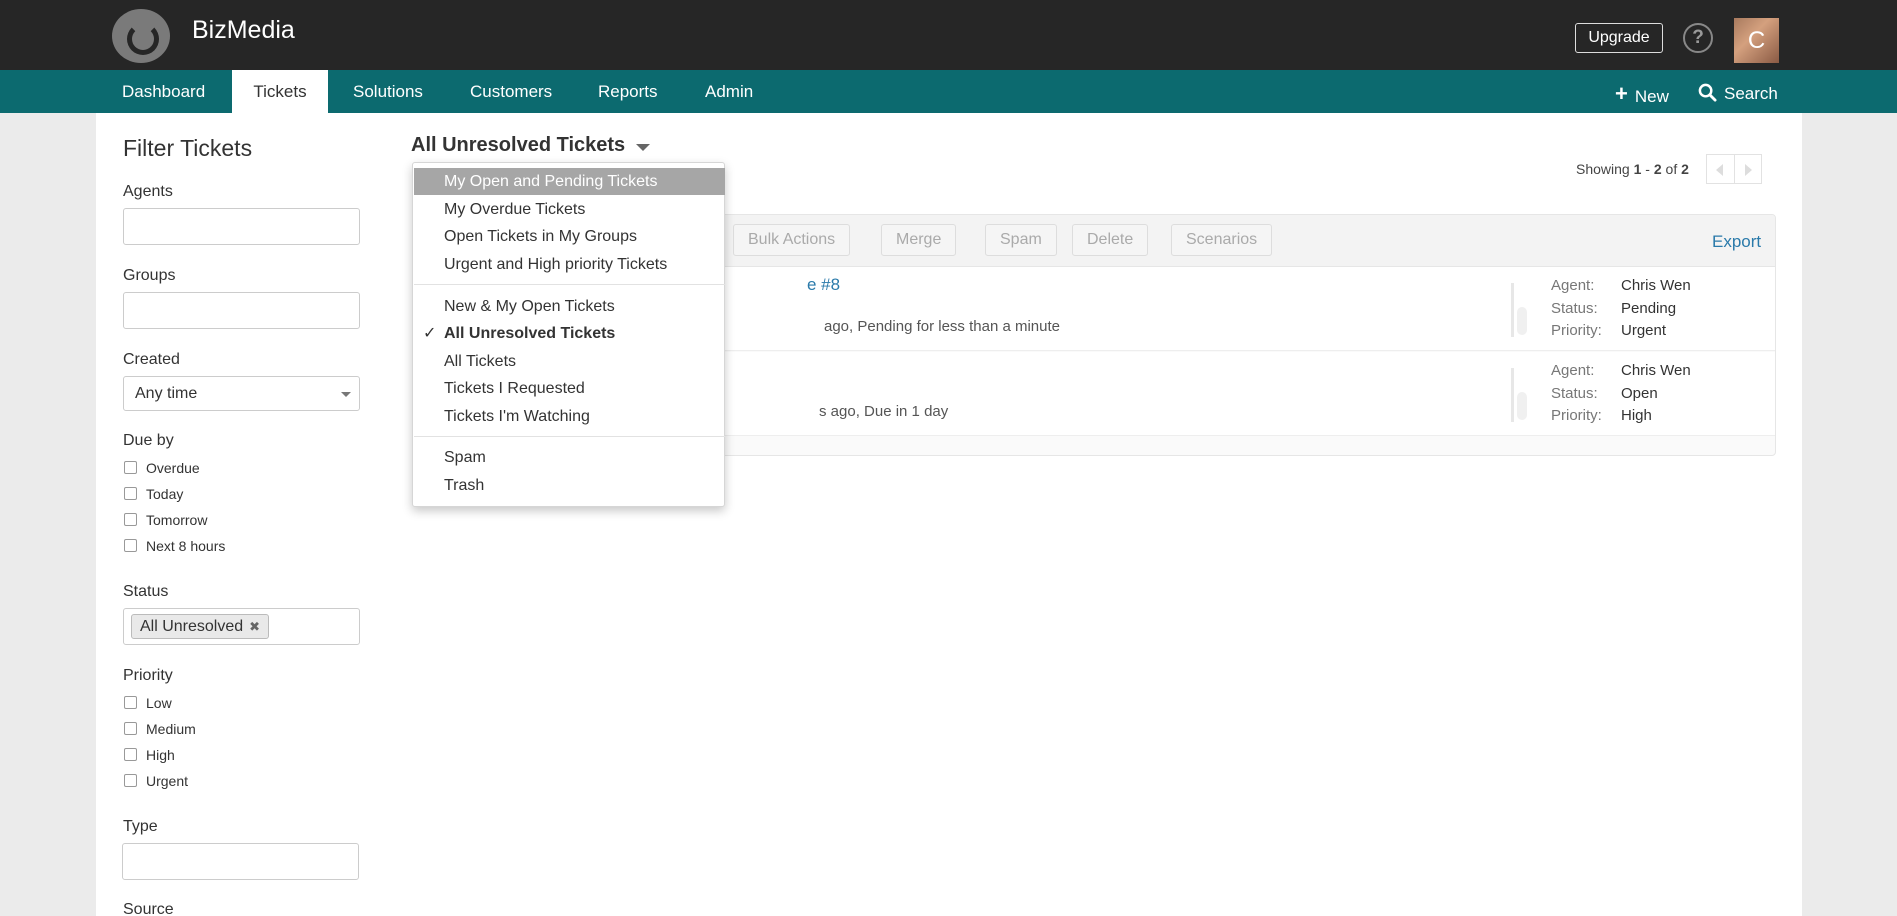 The height and width of the screenshot is (916, 1897). Describe the element at coordinates (569, 306) in the screenshot. I see `view-option: New & My Open Tickets` at that location.